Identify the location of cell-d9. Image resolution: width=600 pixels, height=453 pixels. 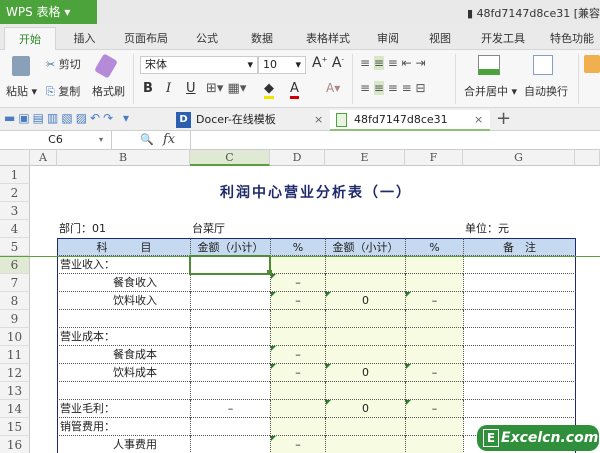
(297, 319).